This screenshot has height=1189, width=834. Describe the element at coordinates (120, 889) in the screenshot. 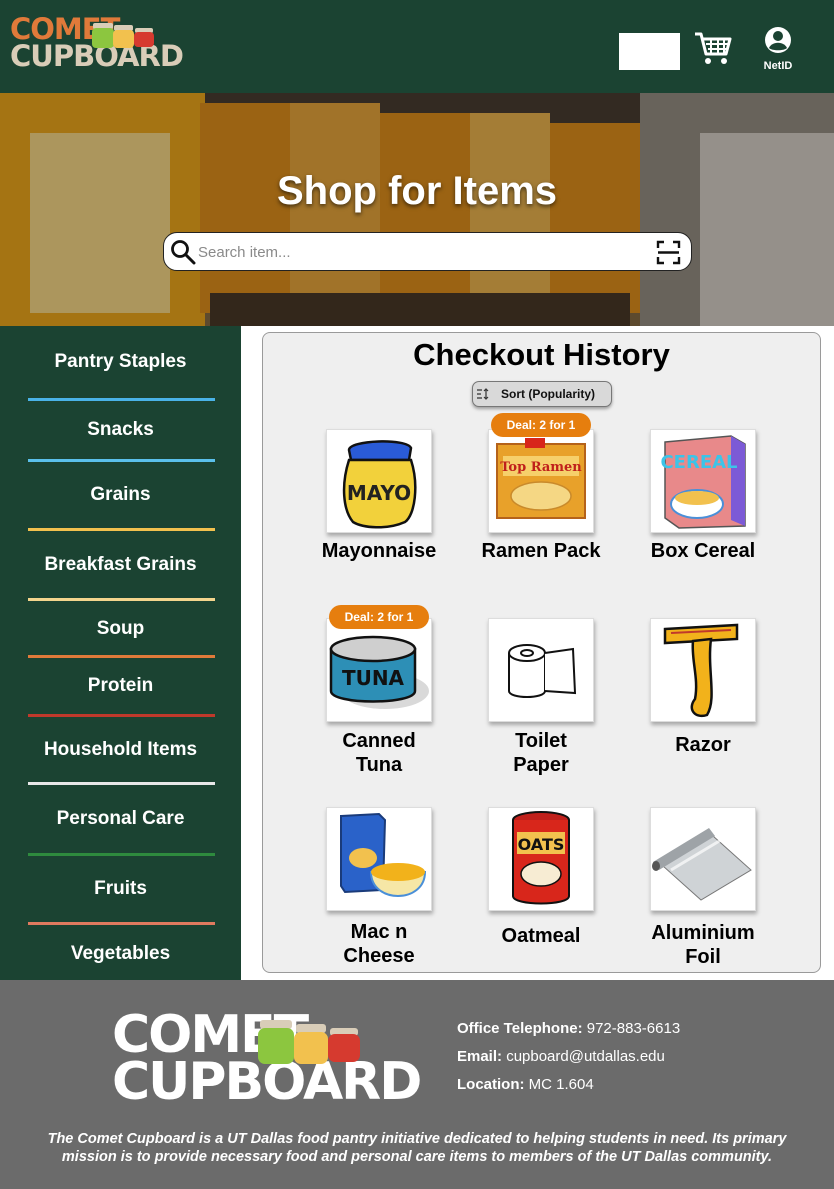

I see `category-fruits: Fruits` at that location.